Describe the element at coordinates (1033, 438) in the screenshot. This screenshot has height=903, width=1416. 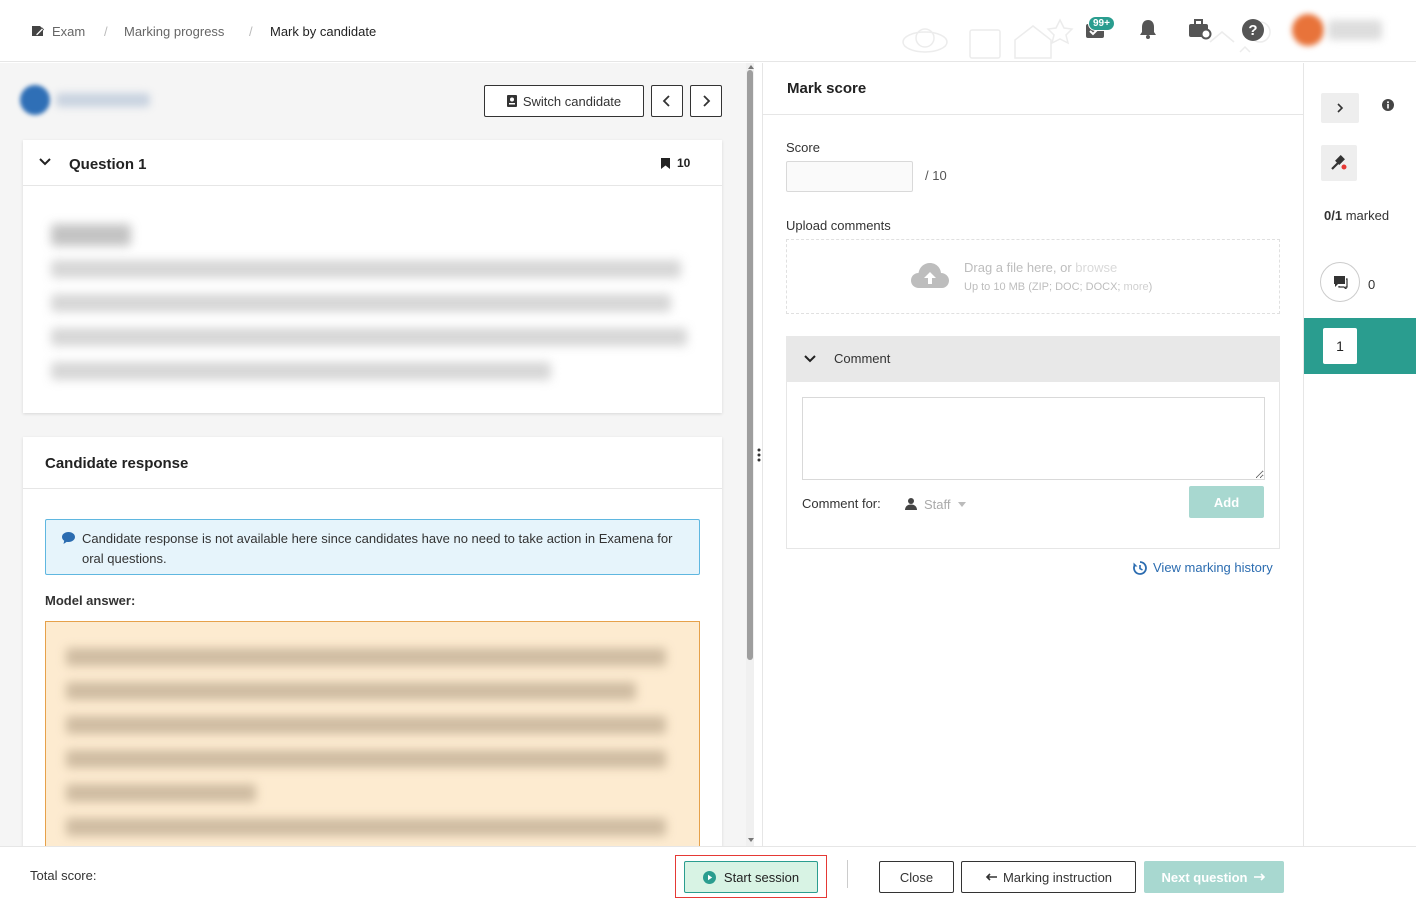
I see `comment-textarea` at that location.